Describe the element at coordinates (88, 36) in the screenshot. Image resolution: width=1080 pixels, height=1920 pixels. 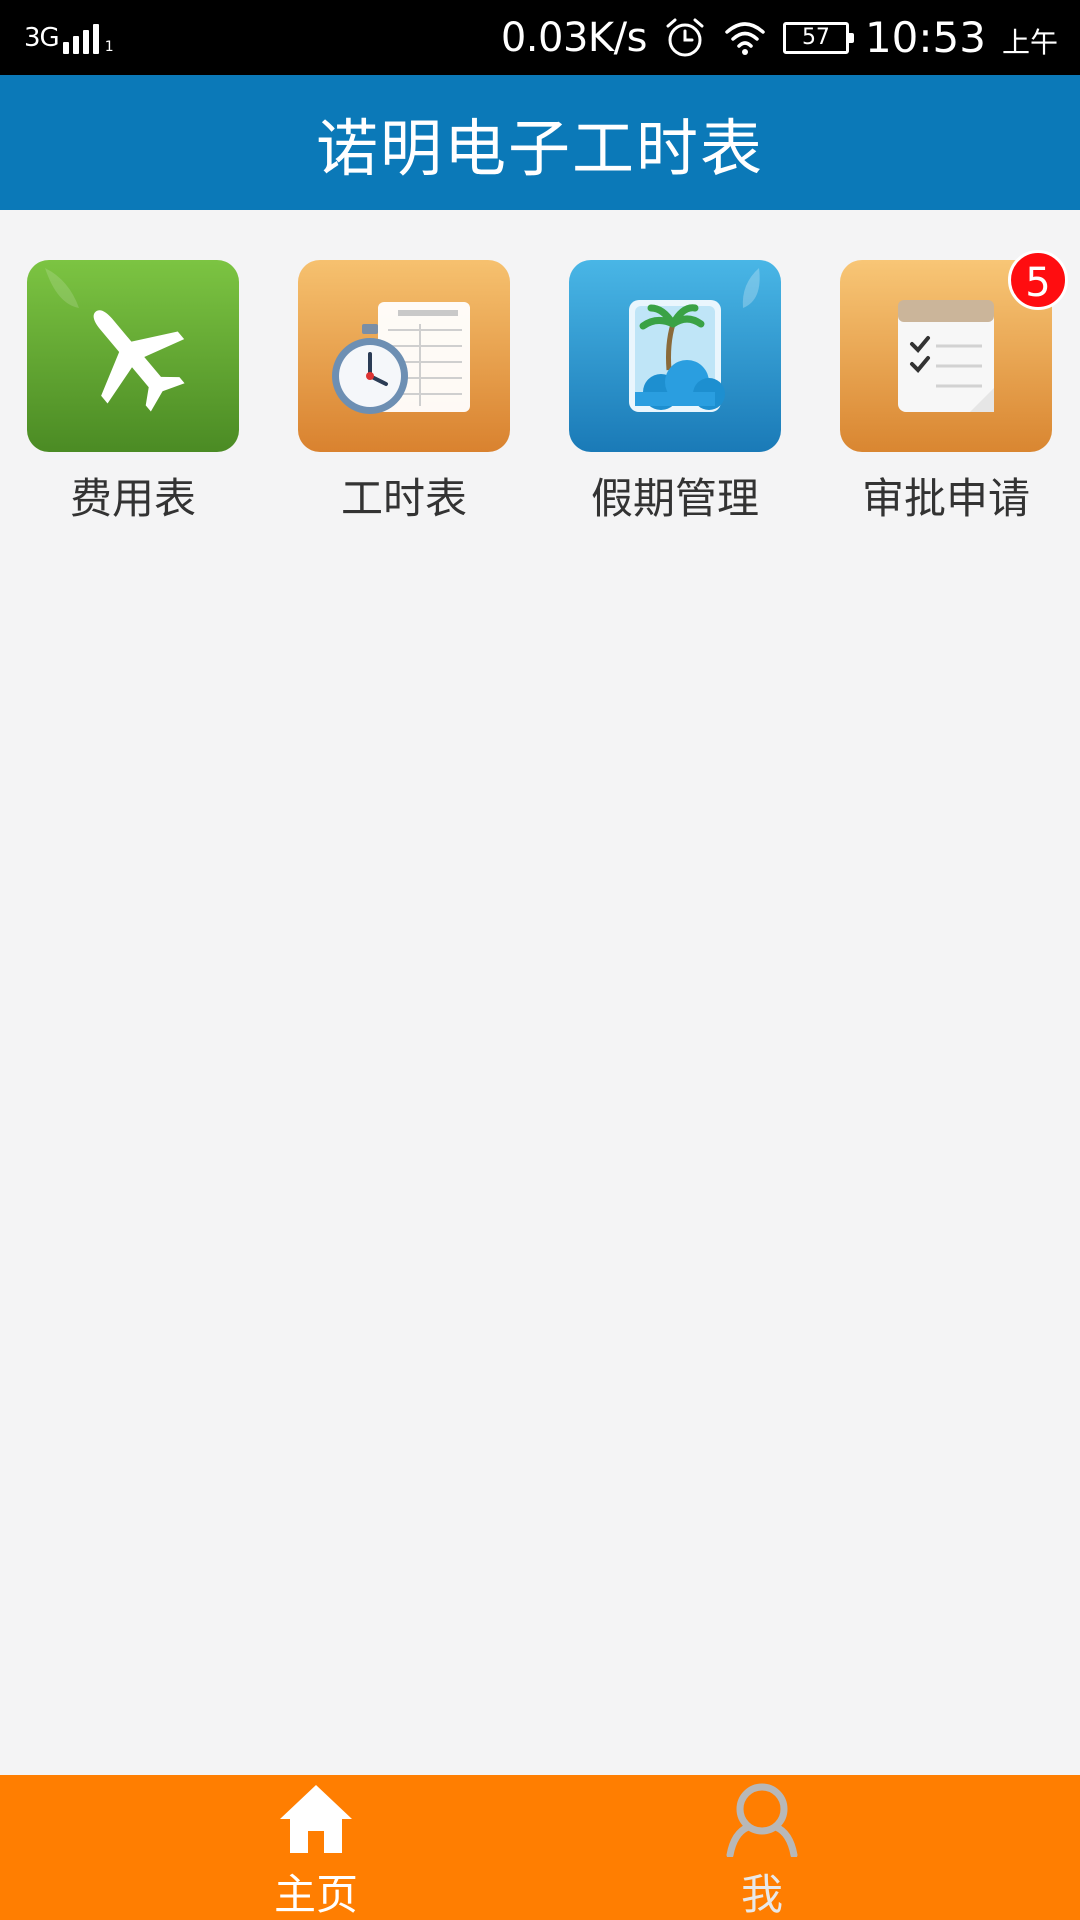
I see `signal-icon: 1` at that location.